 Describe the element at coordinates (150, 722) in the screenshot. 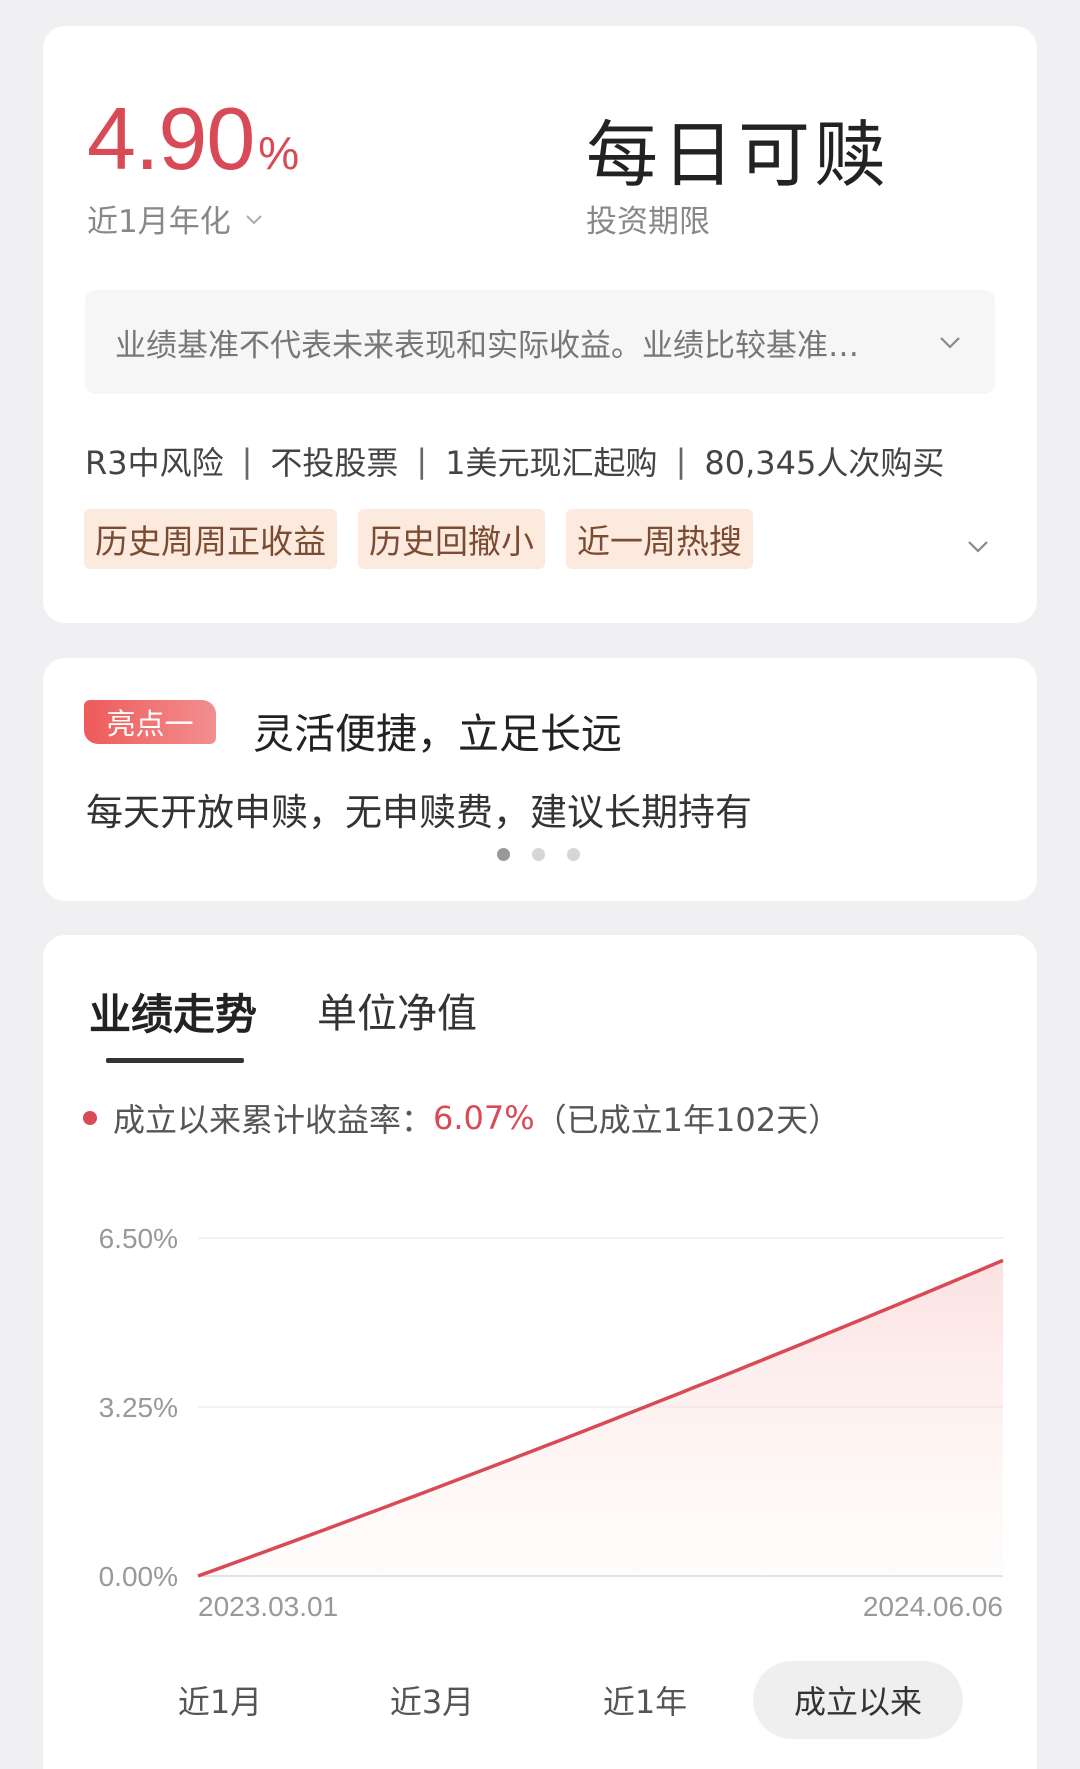

I see `highlight-badge: 亮点一` at that location.